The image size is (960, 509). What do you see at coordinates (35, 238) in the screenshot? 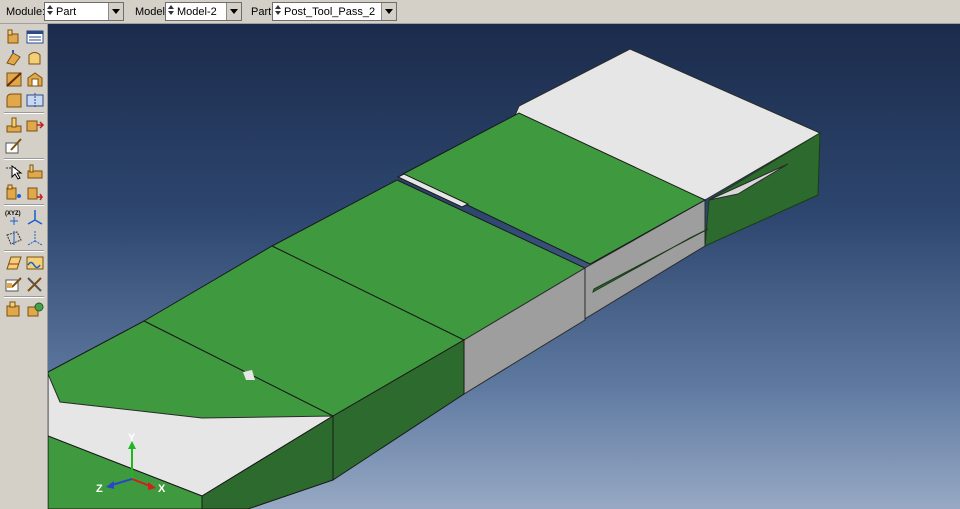
I see `datum-csys-icon` at bounding box center [35, 238].